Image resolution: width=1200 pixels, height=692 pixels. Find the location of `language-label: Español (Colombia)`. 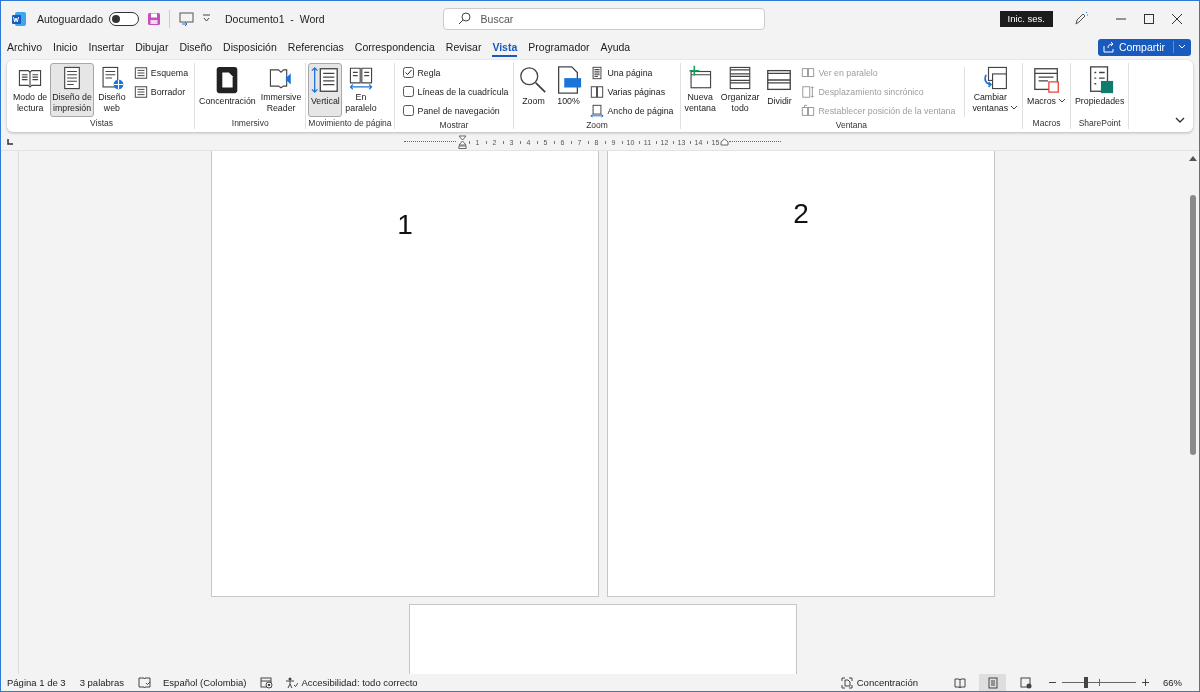

language-label: Español (Colombia) is located at coordinates (205, 682).